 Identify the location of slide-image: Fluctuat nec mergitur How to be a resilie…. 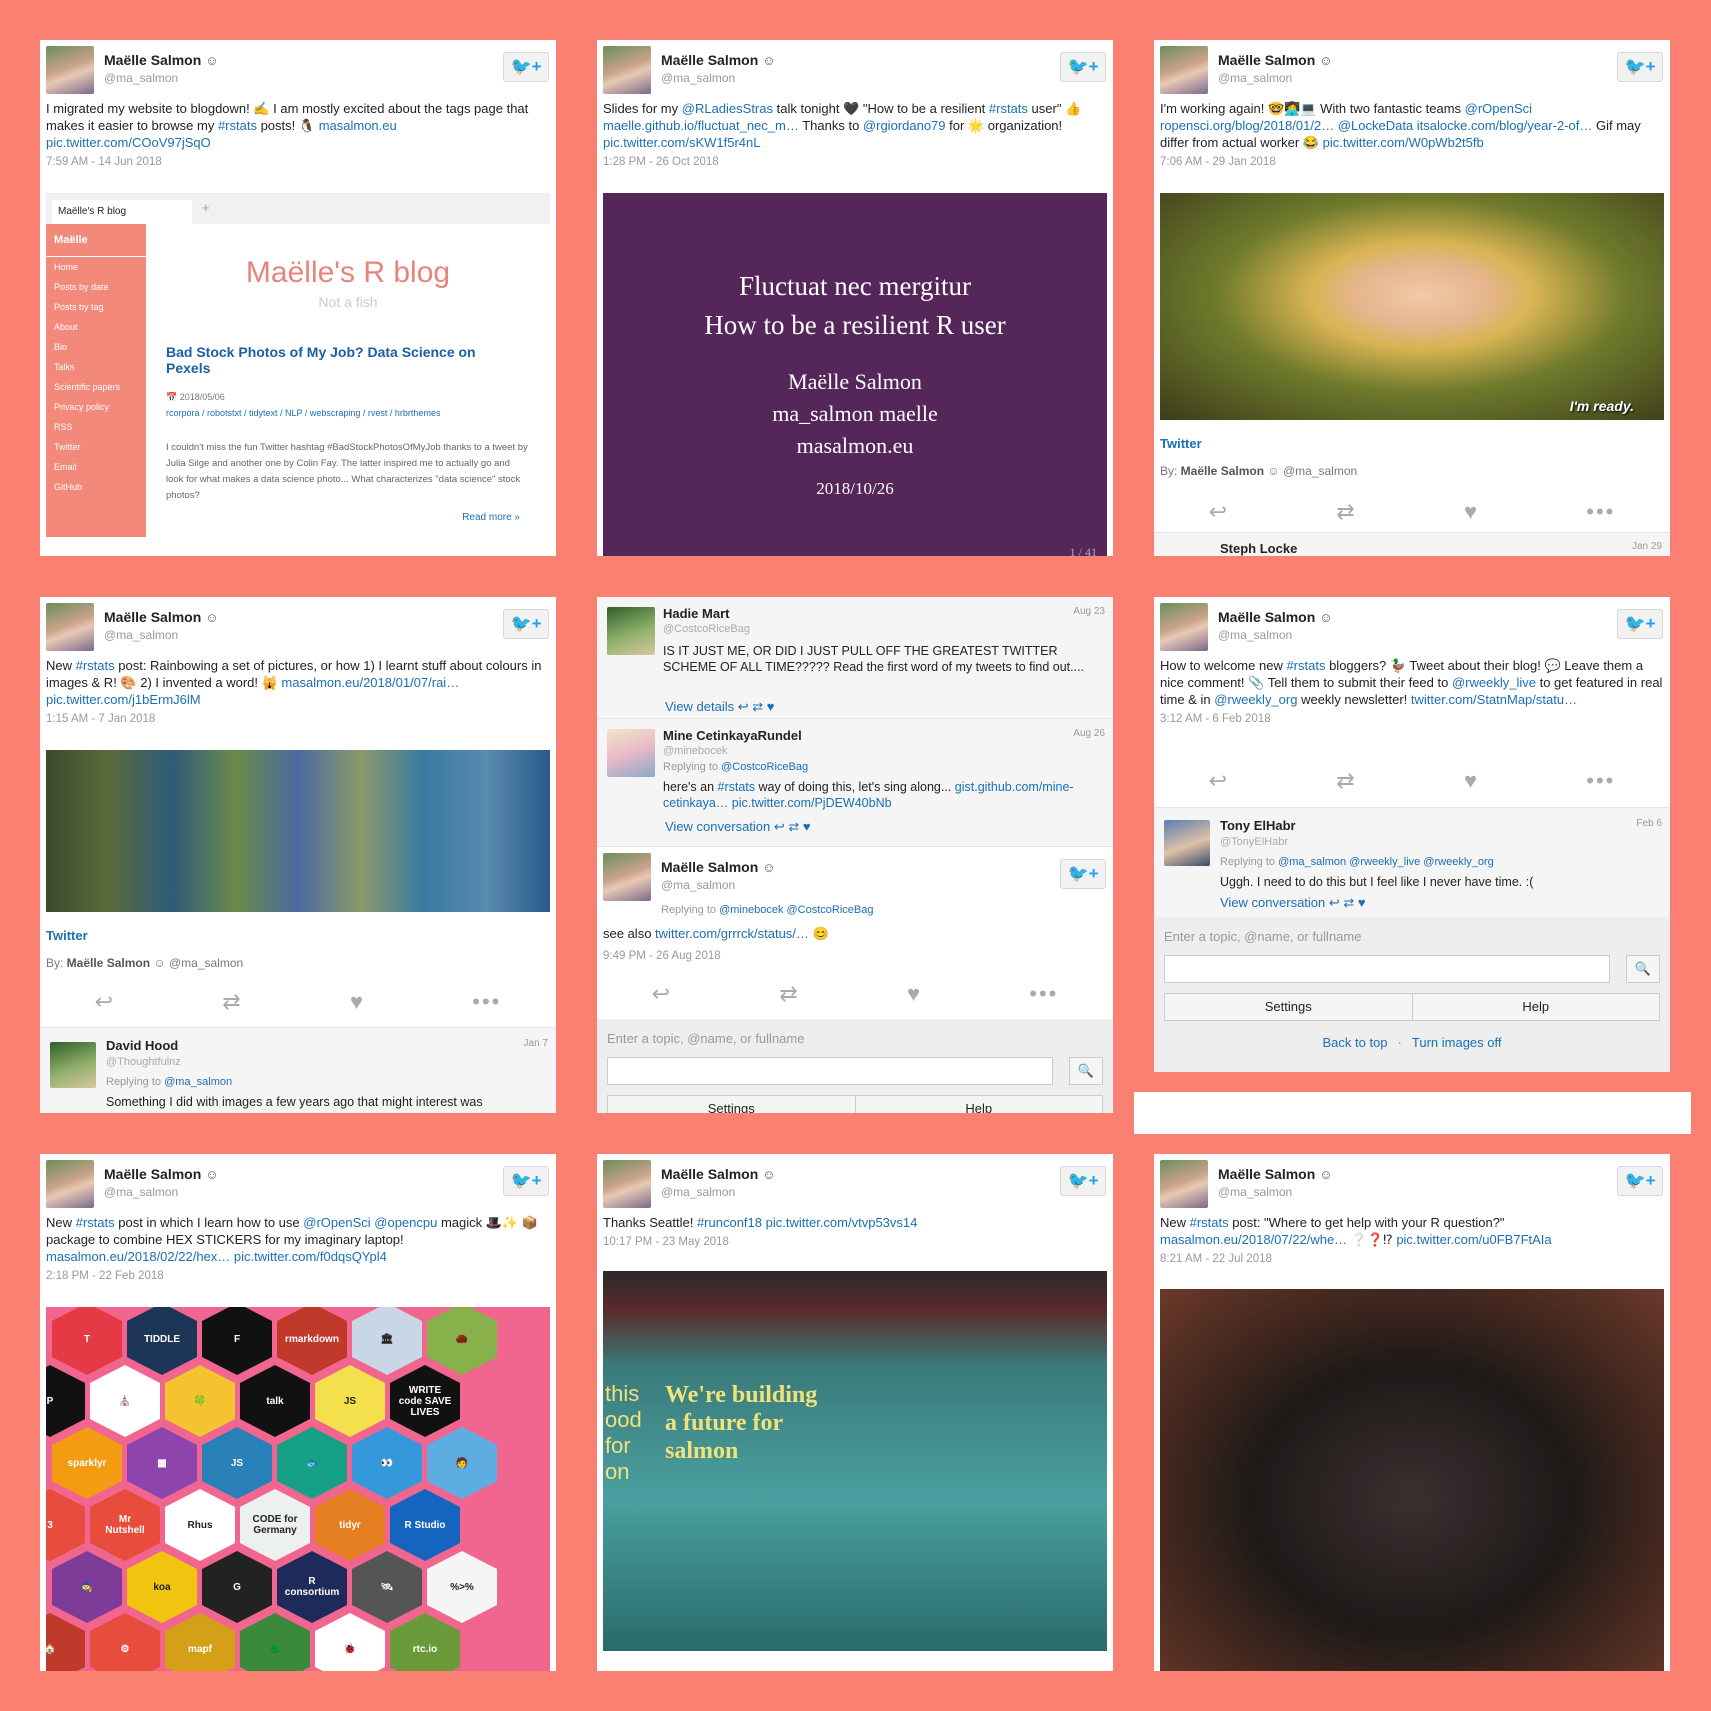
(855, 374).